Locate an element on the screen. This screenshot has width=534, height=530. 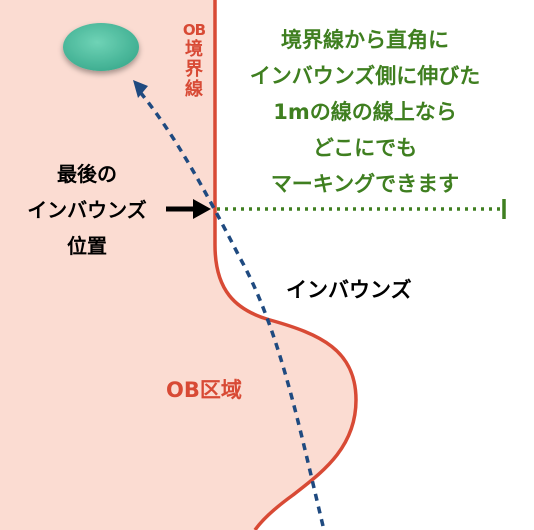
last-position-label: 最後の インバウンズ 位置 is located at coordinates (87, 210).